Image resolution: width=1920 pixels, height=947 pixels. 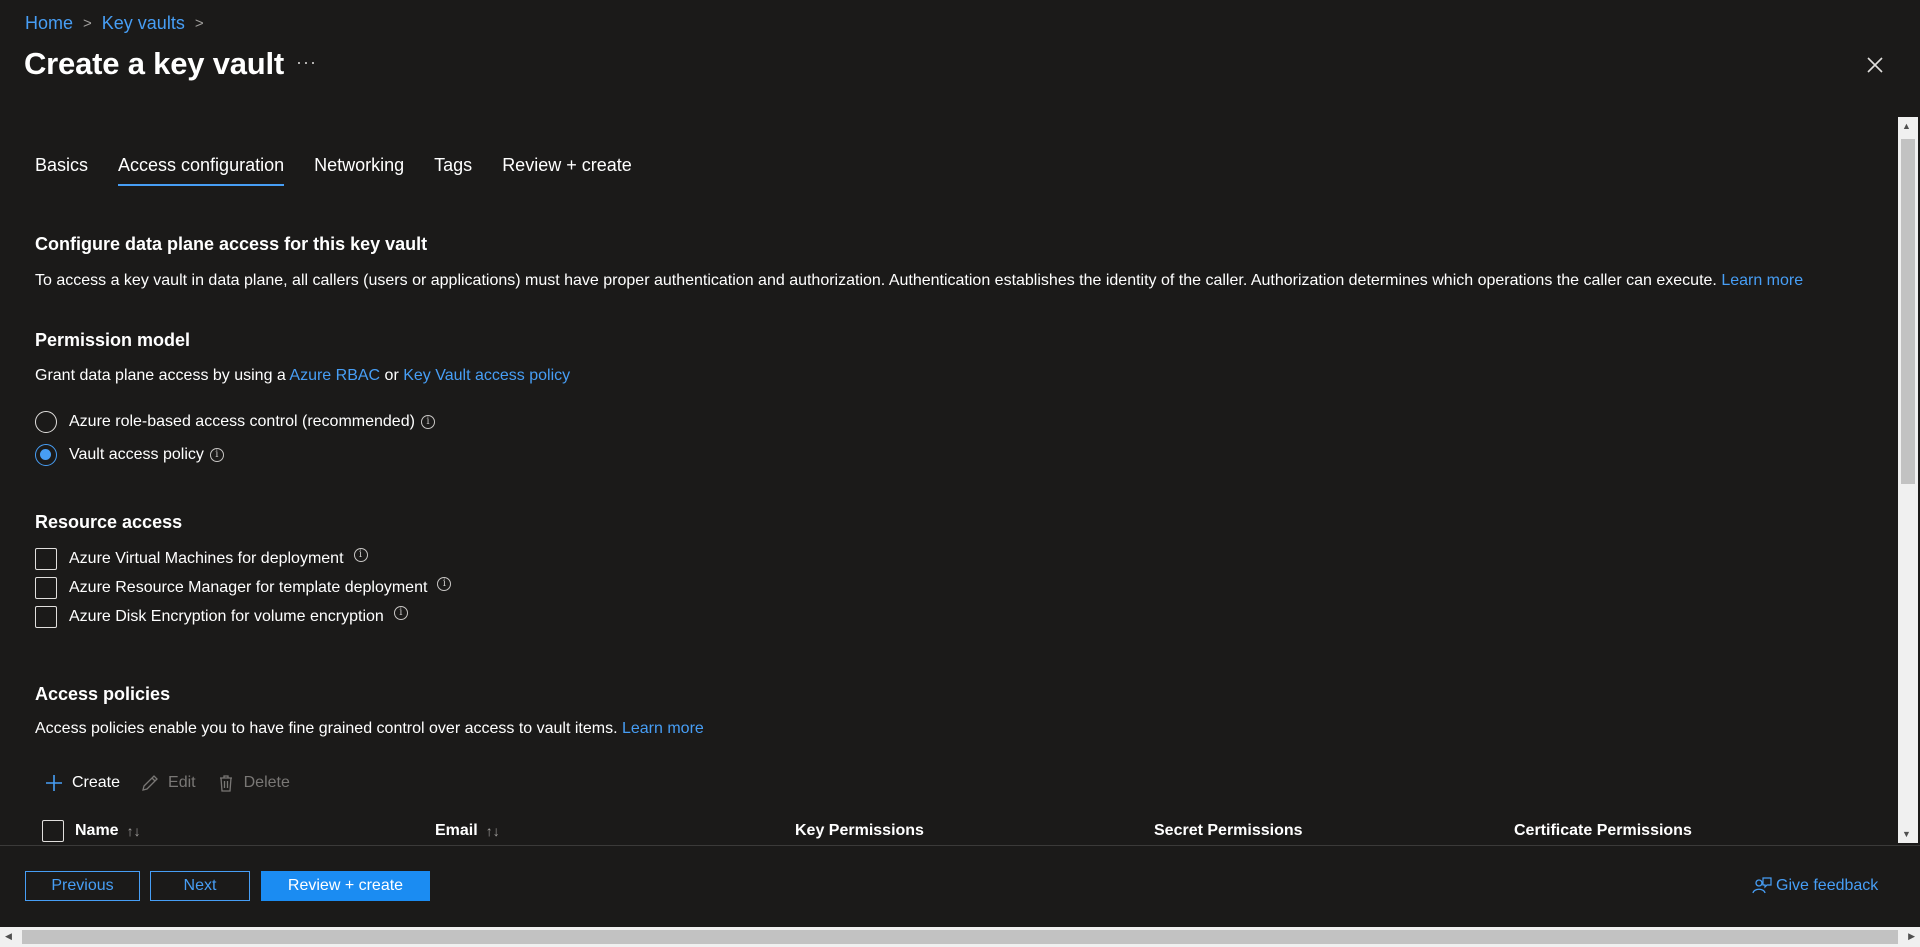 I want to click on checkbox-vm-deployment, so click(x=46, y=559).